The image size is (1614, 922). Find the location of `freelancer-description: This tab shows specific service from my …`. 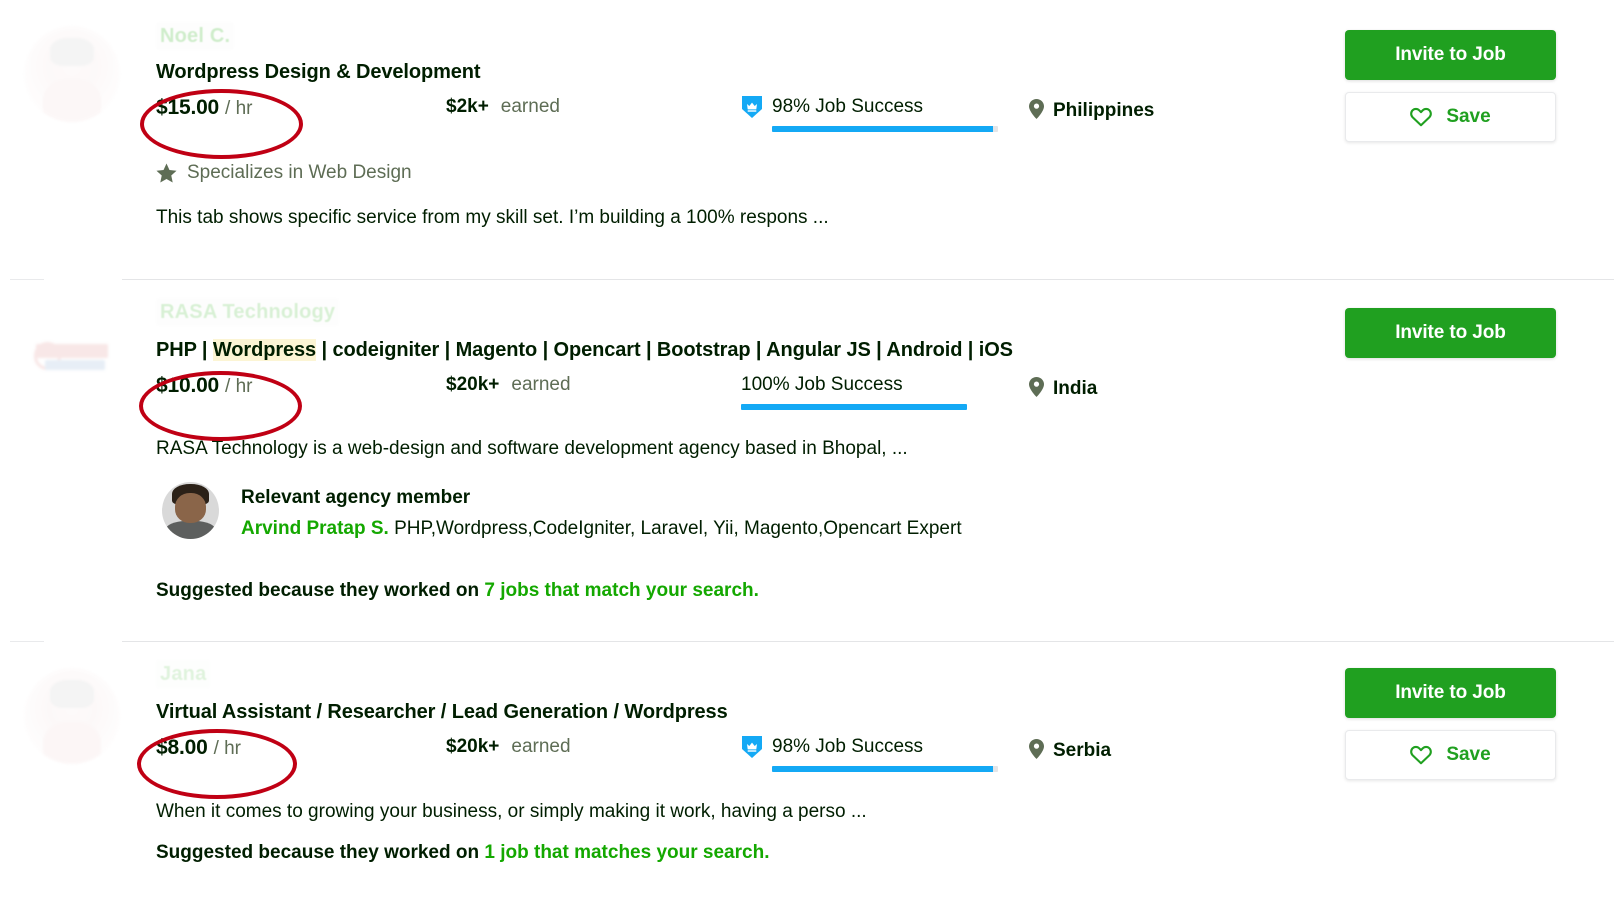

freelancer-description: This tab shows specific service from my … is located at coordinates (492, 217).